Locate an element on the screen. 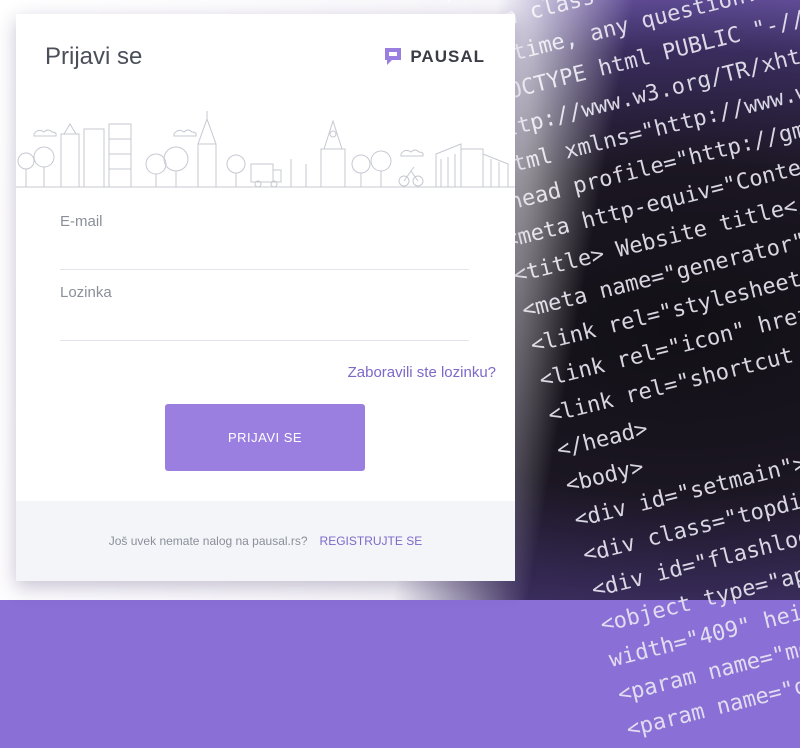 This screenshot has width=800, height=748. password-input is located at coordinates (266, 319).